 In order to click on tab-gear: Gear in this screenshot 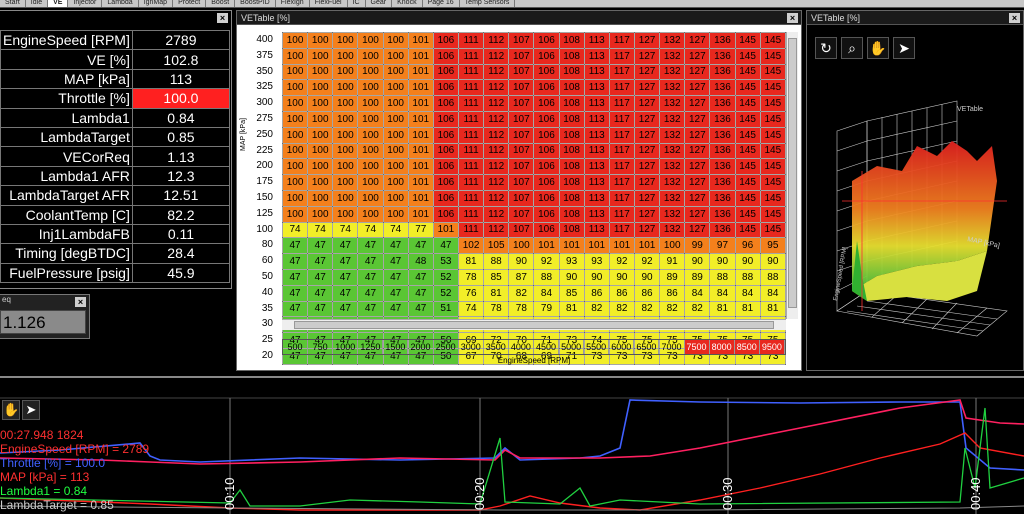, I will do `click(379, 3)`.